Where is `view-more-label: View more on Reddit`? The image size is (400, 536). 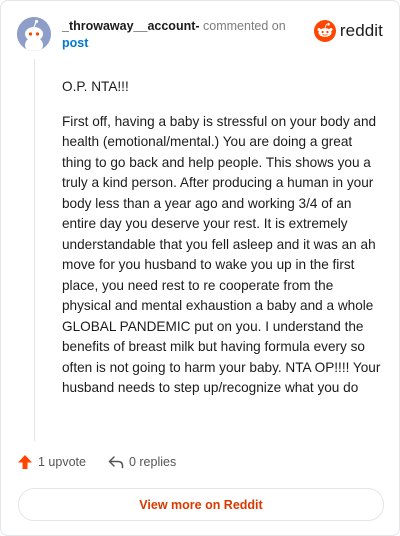
view-more-label: View more on Reddit is located at coordinates (201, 504).